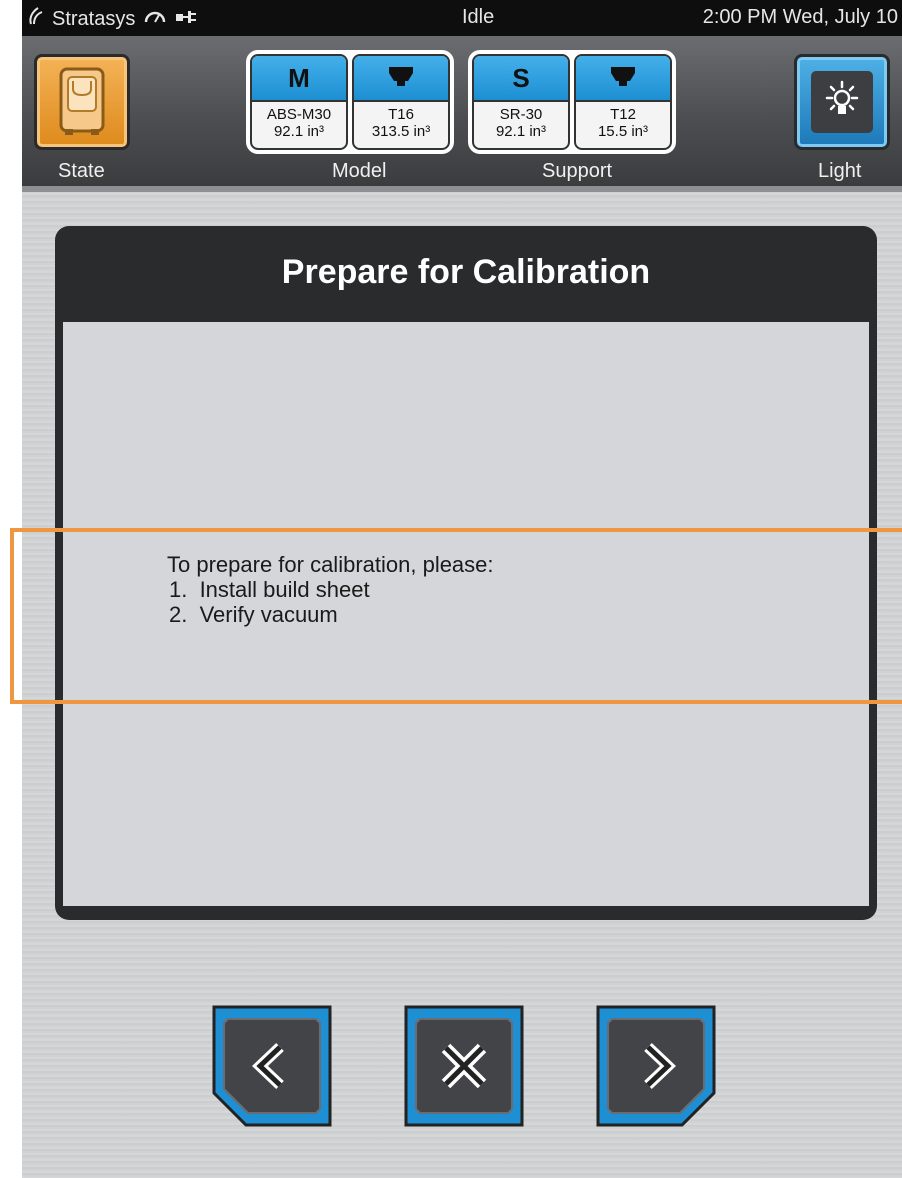 The width and height of the screenshot is (902, 1178). I want to click on cancel-button, so click(464, 1066).